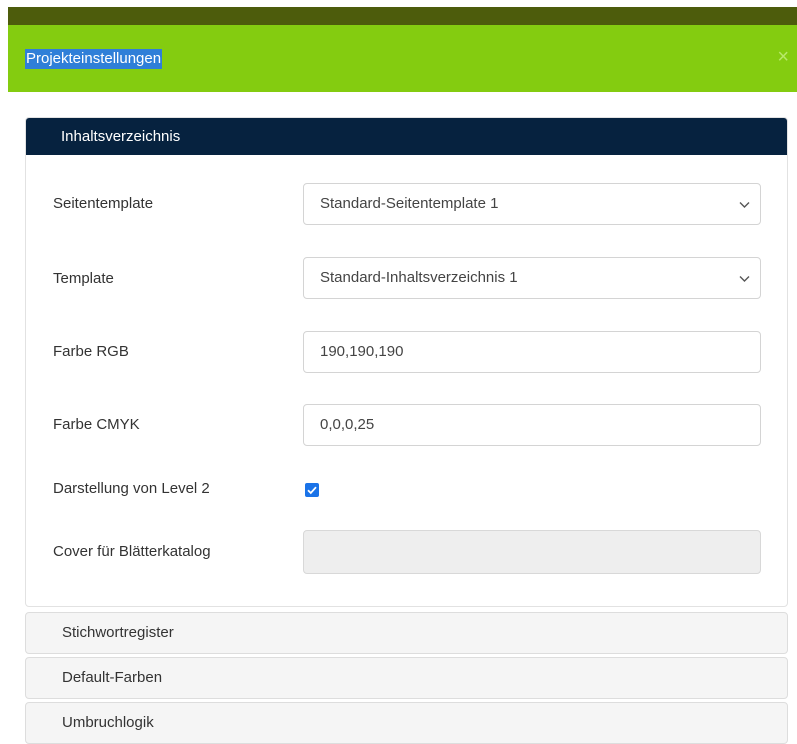  Describe the element at coordinates (532, 278) in the screenshot. I see `template-select: Standard-Inhaltsverzeichnis 1` at that location.